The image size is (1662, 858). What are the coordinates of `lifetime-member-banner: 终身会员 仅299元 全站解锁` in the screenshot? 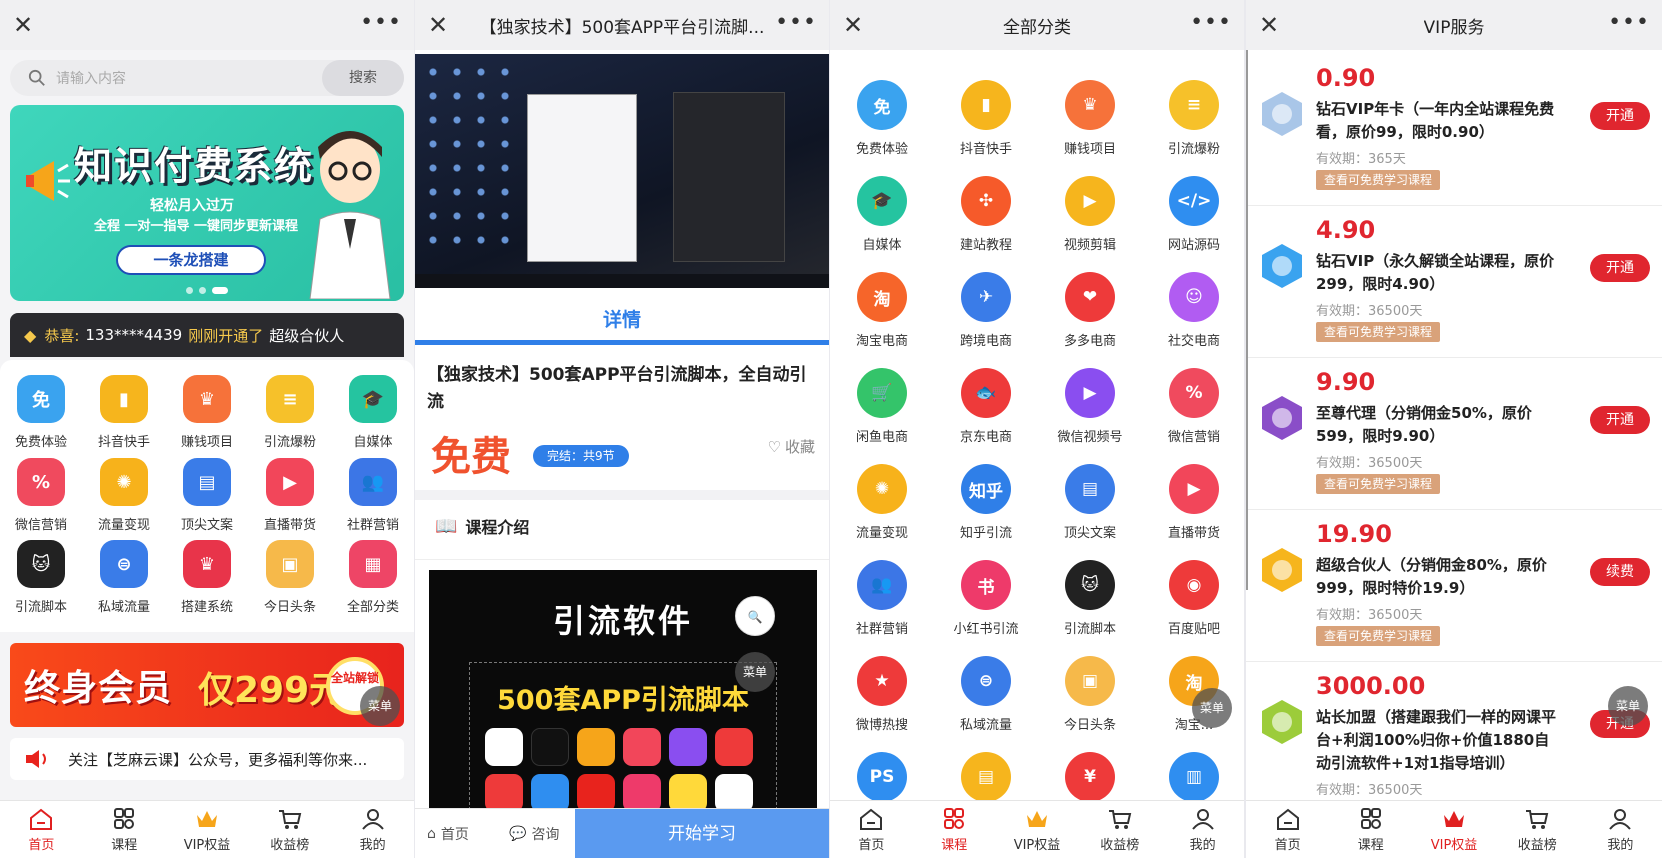 It's located at (207, 685).